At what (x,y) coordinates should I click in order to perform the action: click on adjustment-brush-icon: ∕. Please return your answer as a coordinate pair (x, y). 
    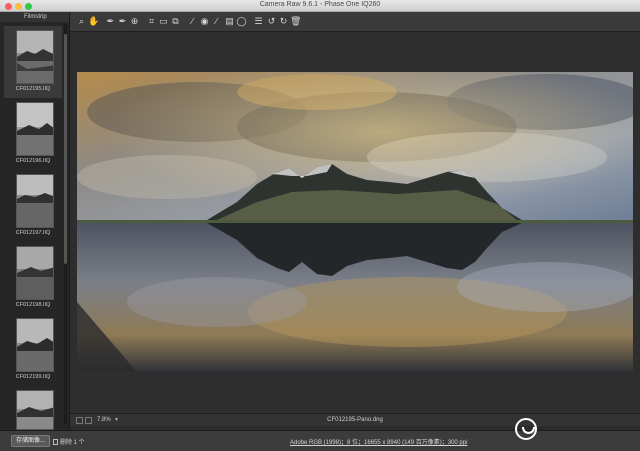
    Looking at the image, I should click on (216, 21).